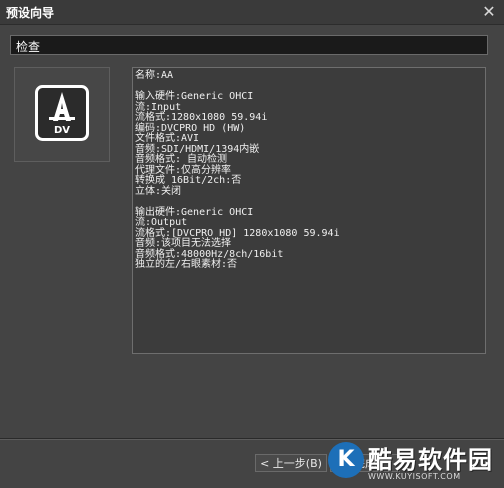 This screenshot has height=488, width=504. I want to click on title-bar: 预设向导 ✕, so click(252, 12).